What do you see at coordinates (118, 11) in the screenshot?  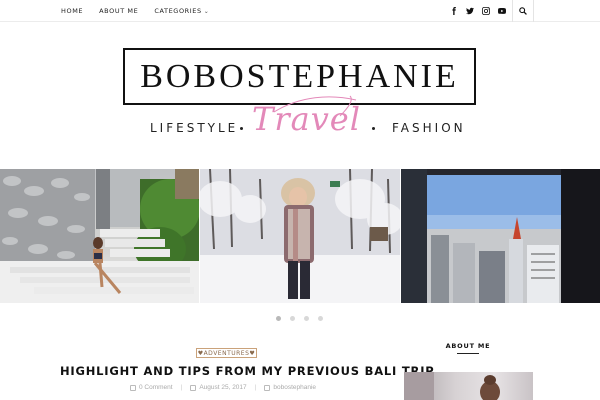 I see `nav-about-me: ABOUT ME` at bounding box center [118, 11].